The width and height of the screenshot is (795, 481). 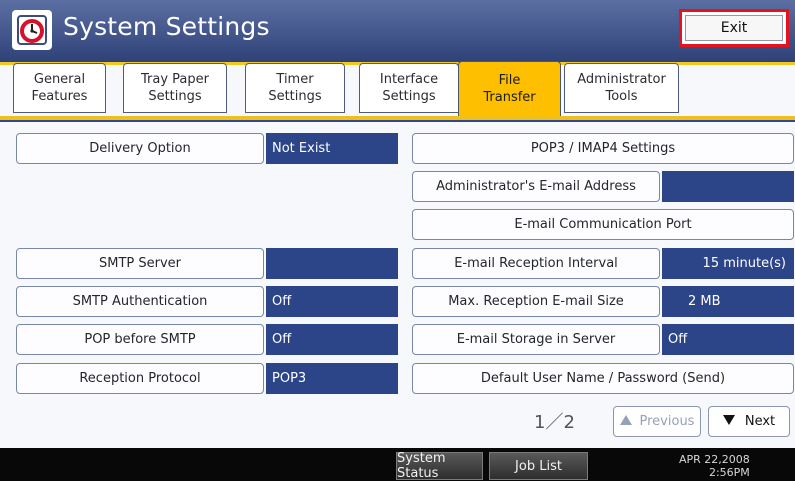 What do you see at coordinates (667, 421) in the screenshot?
I see `previous-label: Previous` at bounding box center [667, 421].